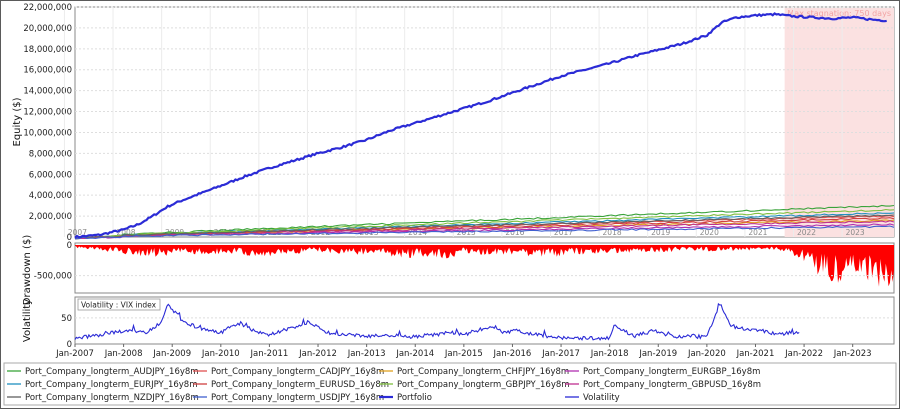 This screenshot has width=900, height=412. I want to click on x-tick-label: Jan-2016, so click(512, 354).